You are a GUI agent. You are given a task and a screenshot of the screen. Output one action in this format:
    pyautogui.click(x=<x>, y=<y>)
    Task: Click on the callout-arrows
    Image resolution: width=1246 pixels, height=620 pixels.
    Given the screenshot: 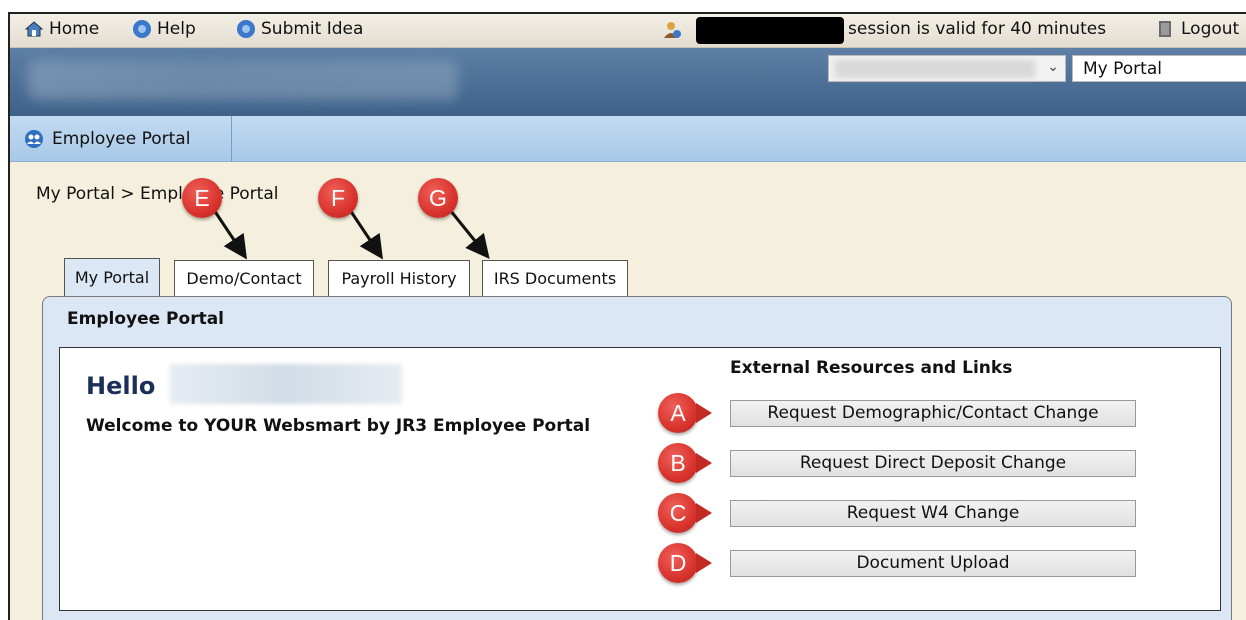 What is the action you would take?
    pyautogui.click(x=351, y=234)
    